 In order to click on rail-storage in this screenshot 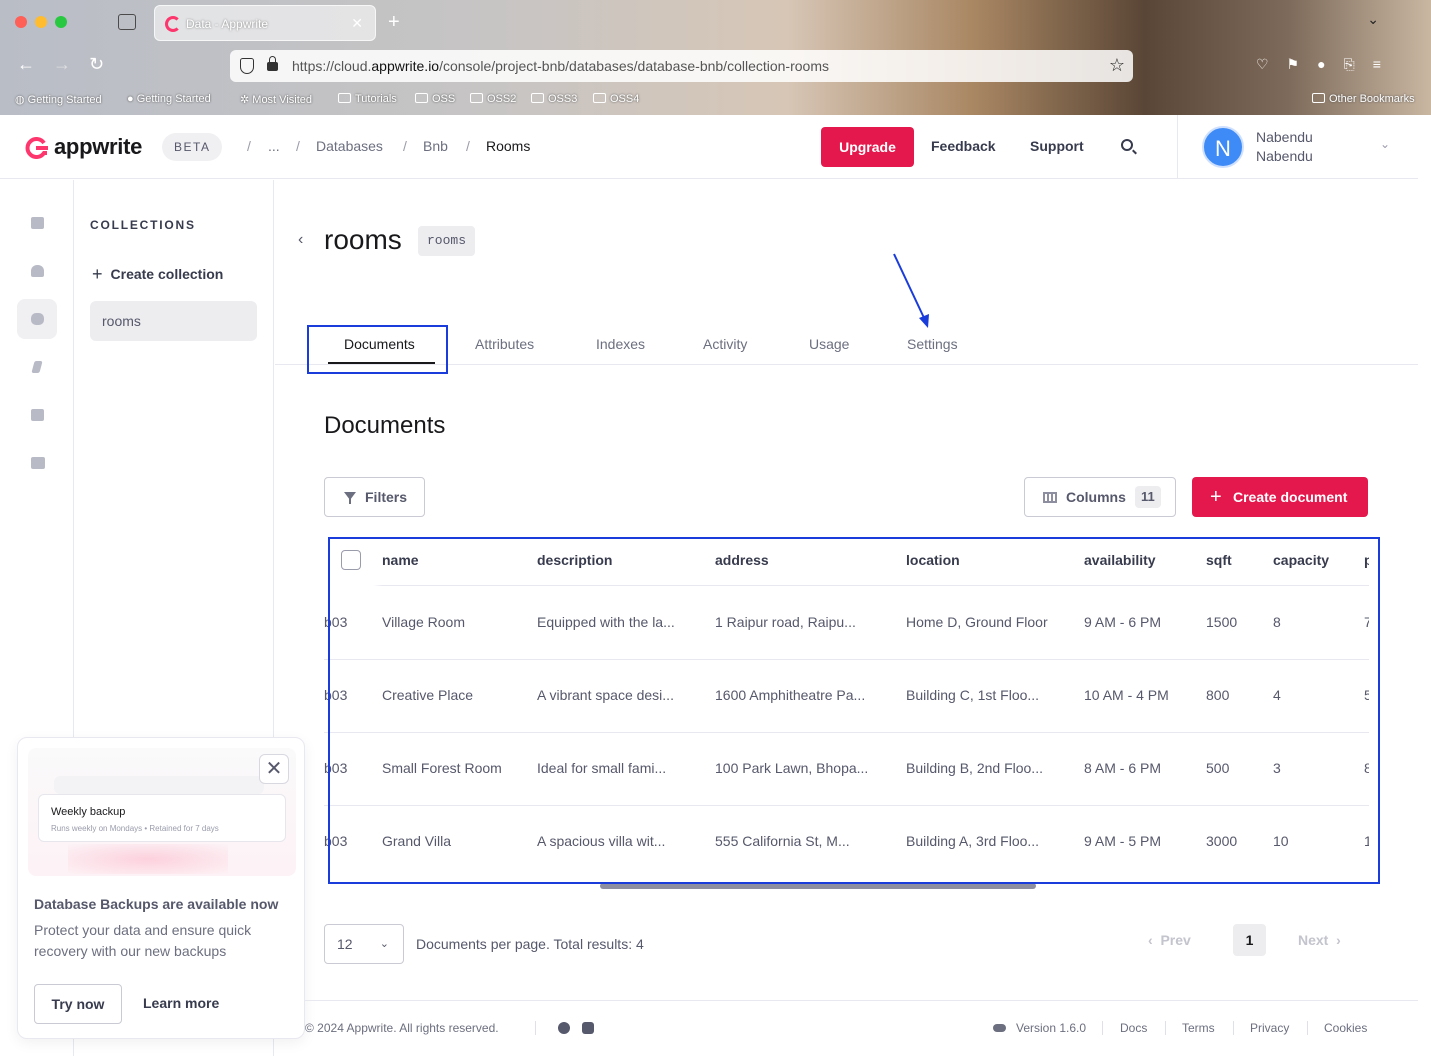, I will do `click(37, 463)`.